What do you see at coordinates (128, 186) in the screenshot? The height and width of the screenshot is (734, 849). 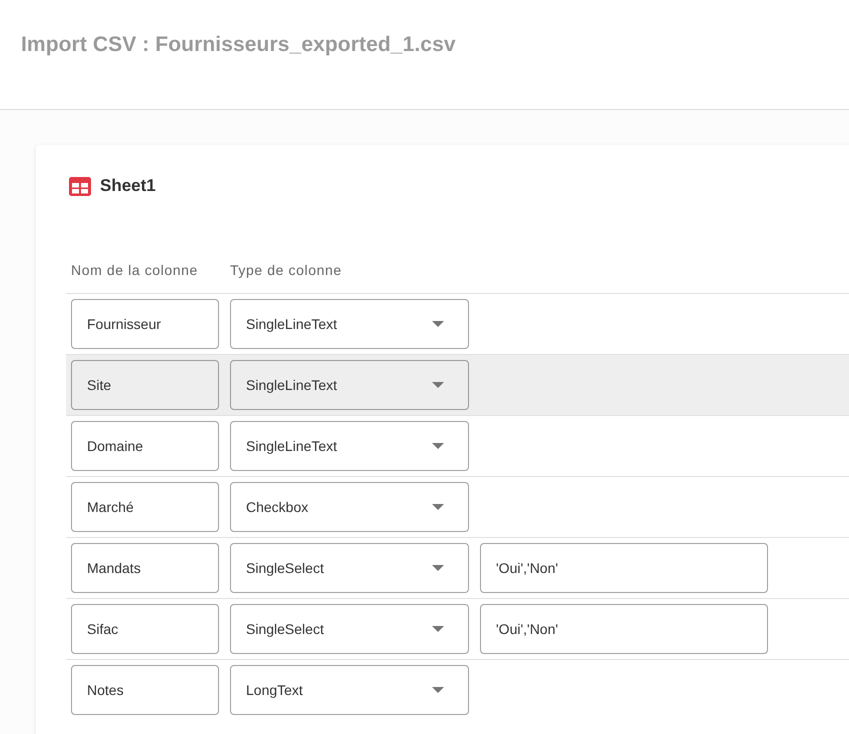 I see `sheet-name: Sheet1` at bounding box center [128, 186].